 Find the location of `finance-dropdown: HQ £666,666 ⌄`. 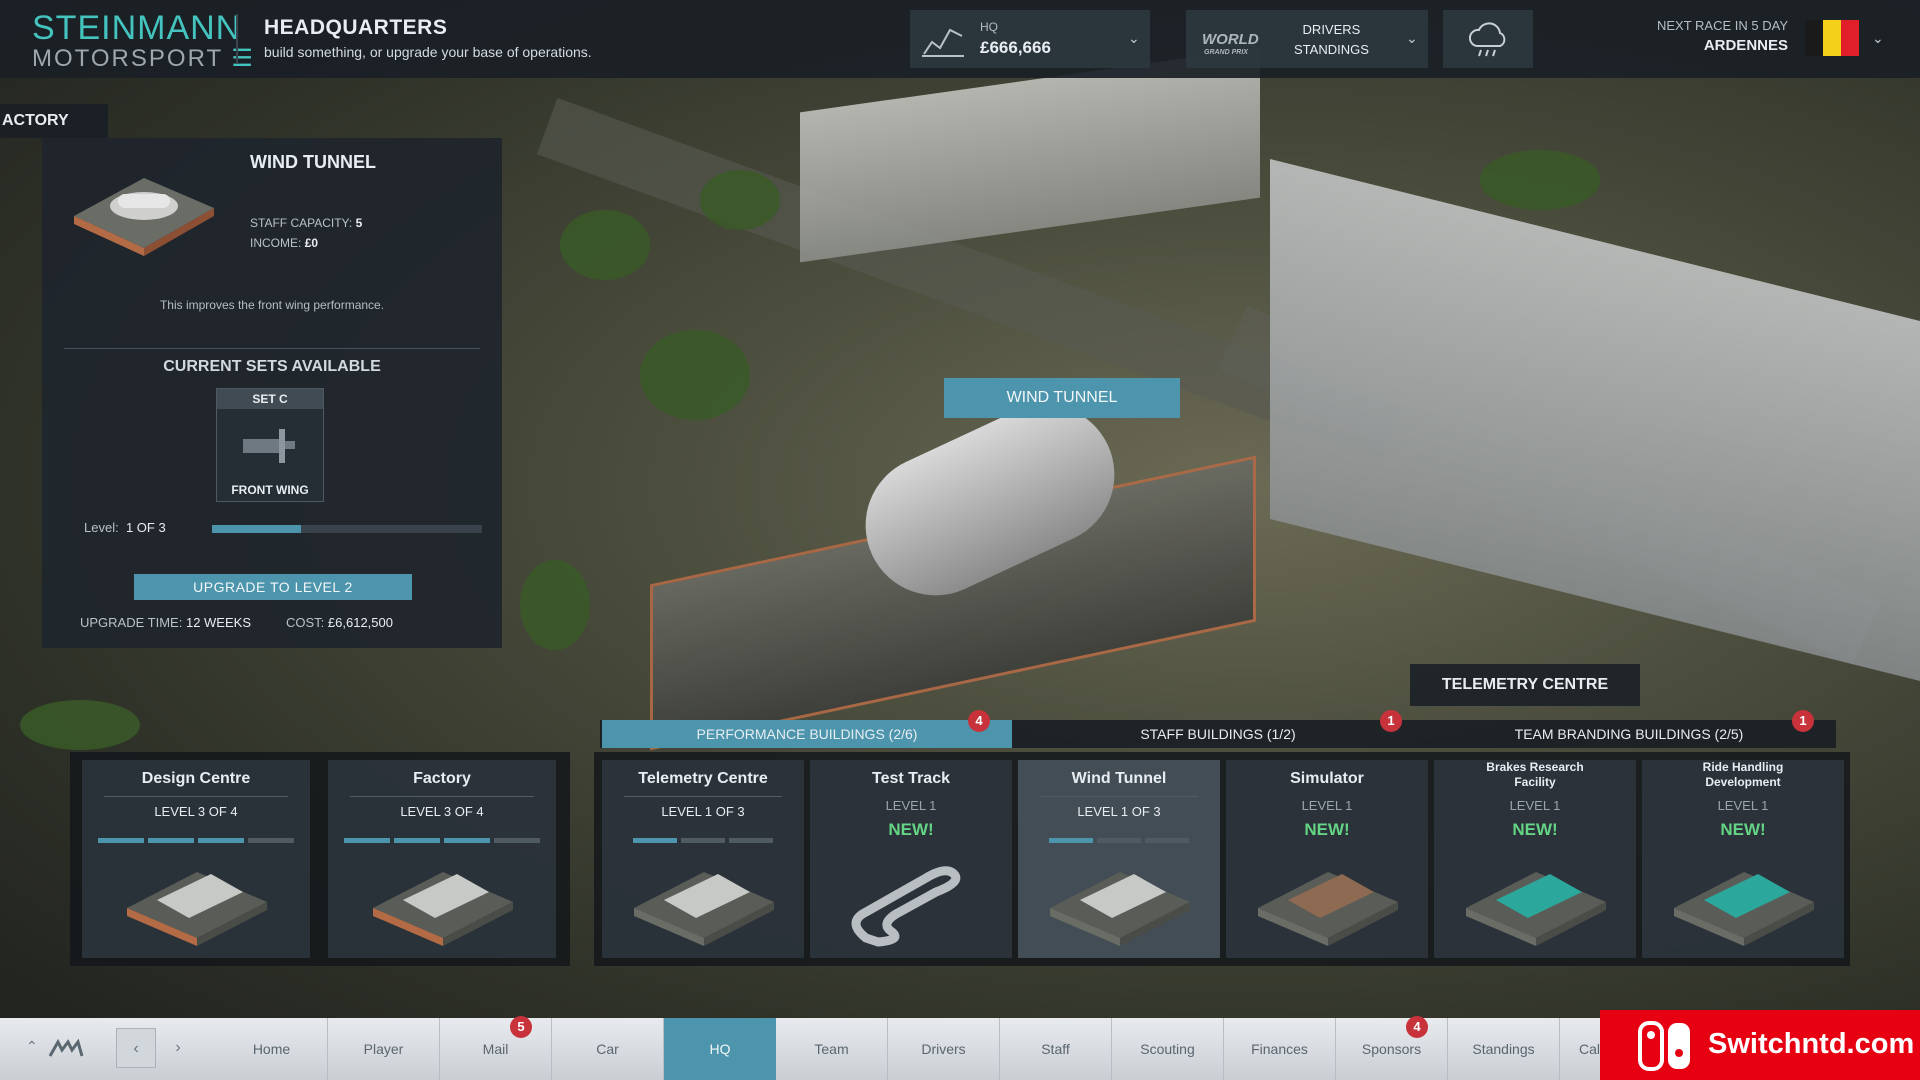

finance-dropdown: HQ £666,666 ⌄ is located at coordinates (1030, 39).